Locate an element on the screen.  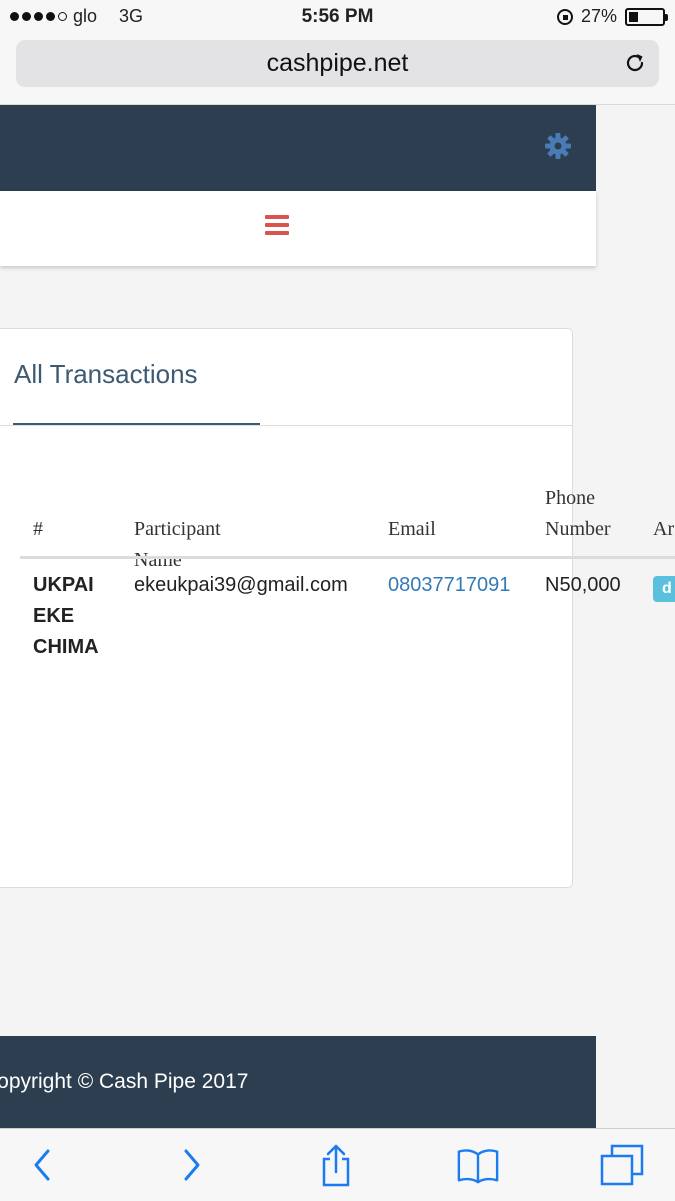
back-button is located at coordinates (42, 1165).